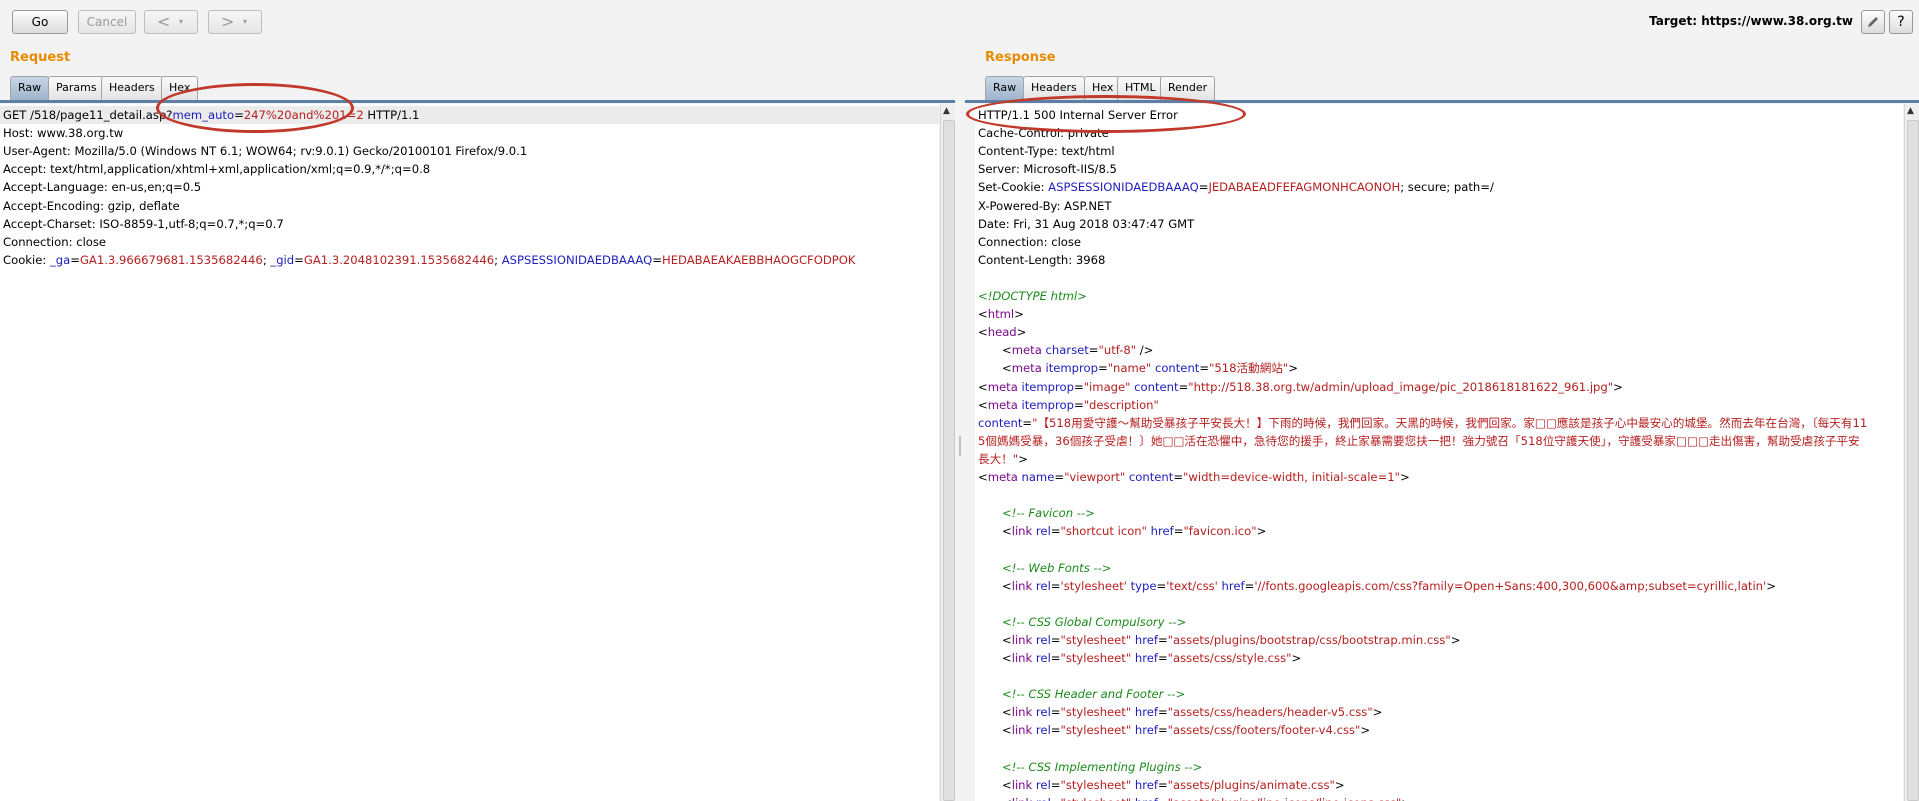 The width and height of the screenshot is (1919, 801). Describe the element at coordinates (235, 22) in the screenshot. I see `forward-button: > ▾` at that location.